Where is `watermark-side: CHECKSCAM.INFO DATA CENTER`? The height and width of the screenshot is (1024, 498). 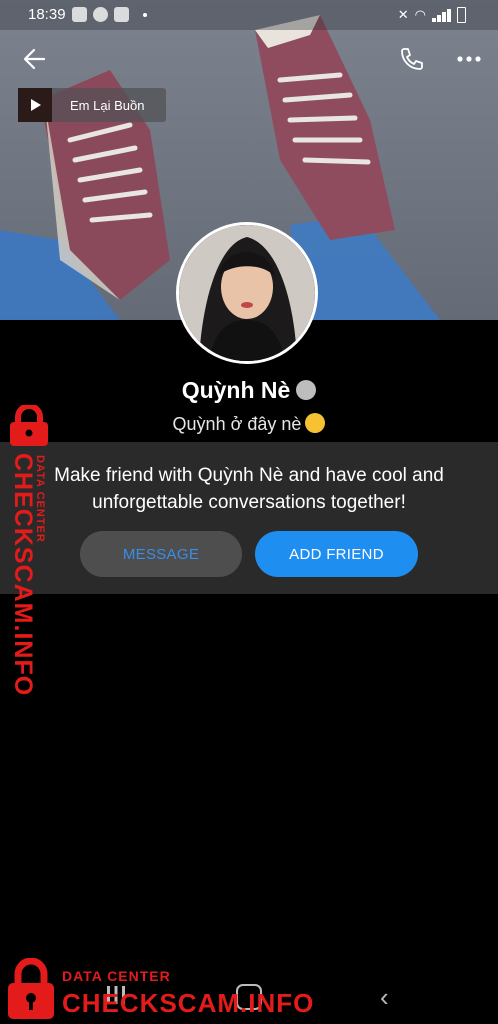
watermark-side: CHECKSCAM.INFO DATA CENTER is located at coordinates (32, 550).